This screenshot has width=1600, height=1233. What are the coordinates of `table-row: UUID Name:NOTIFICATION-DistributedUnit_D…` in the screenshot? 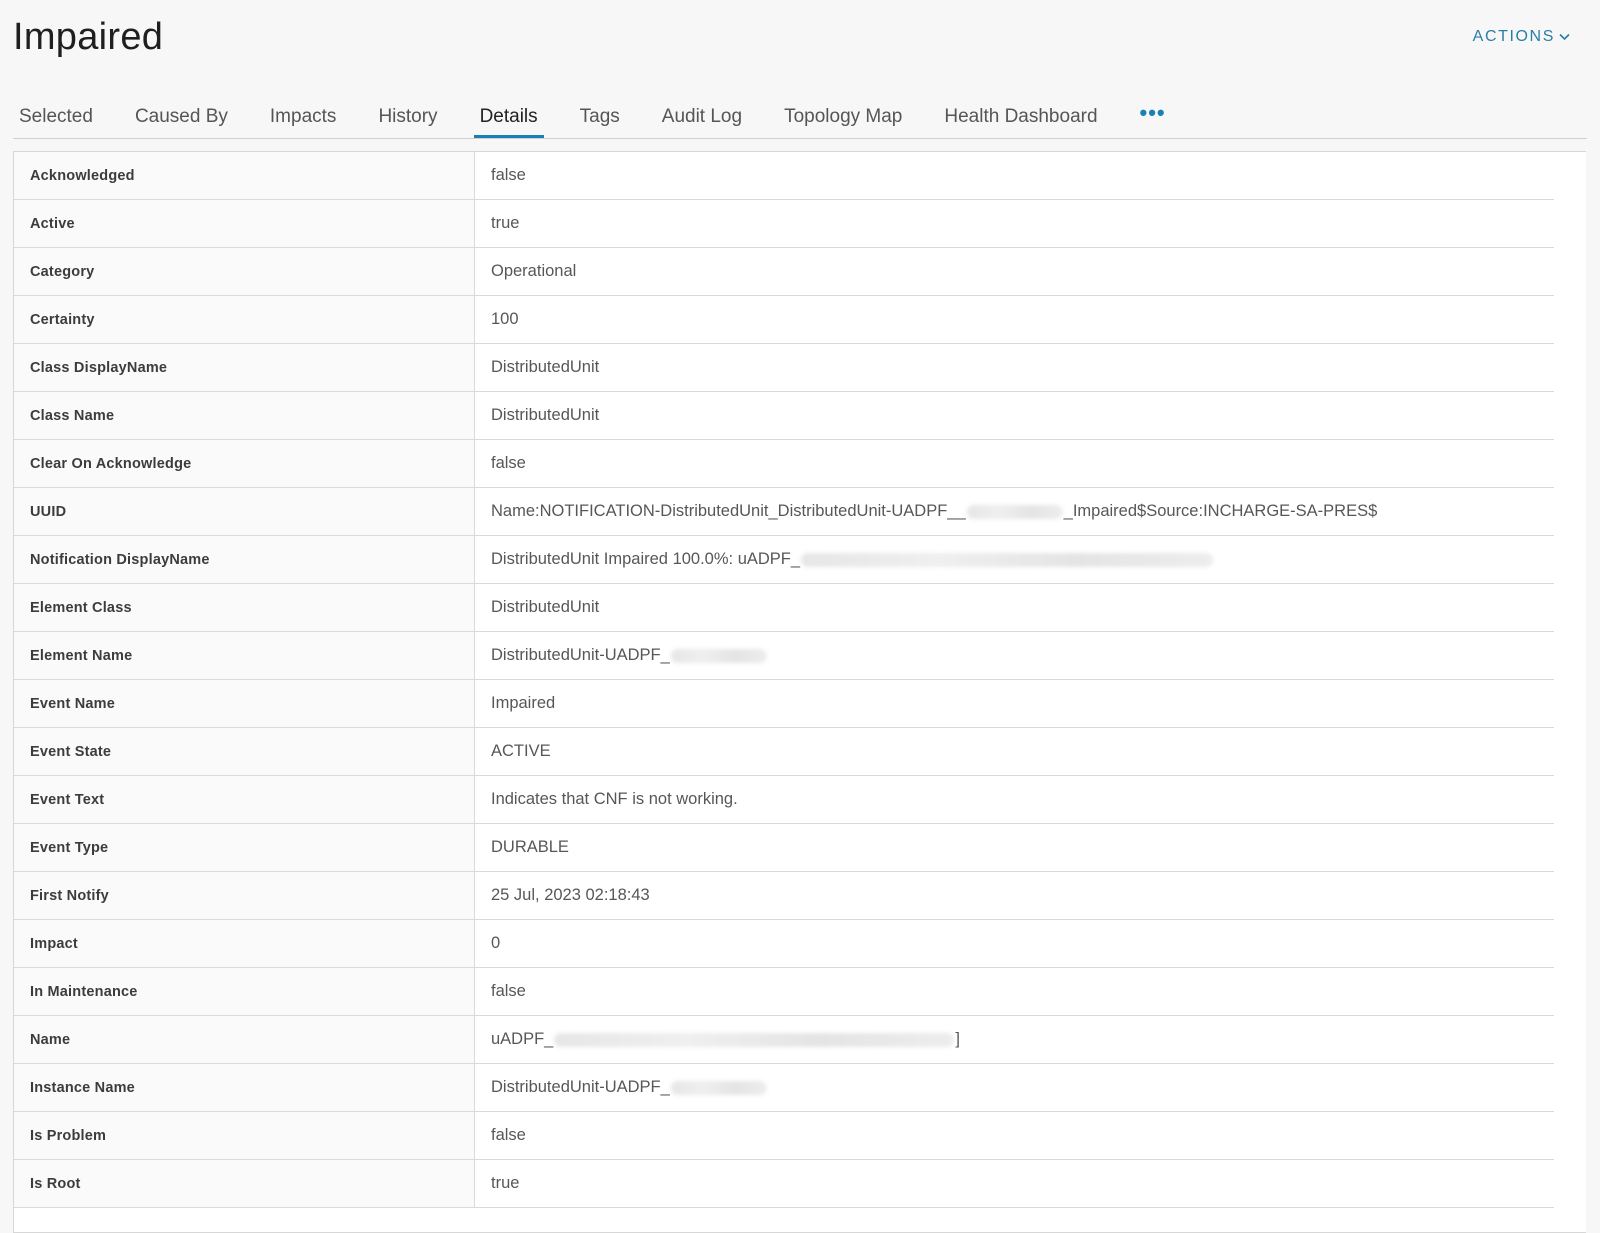 It's located at (784, 511).